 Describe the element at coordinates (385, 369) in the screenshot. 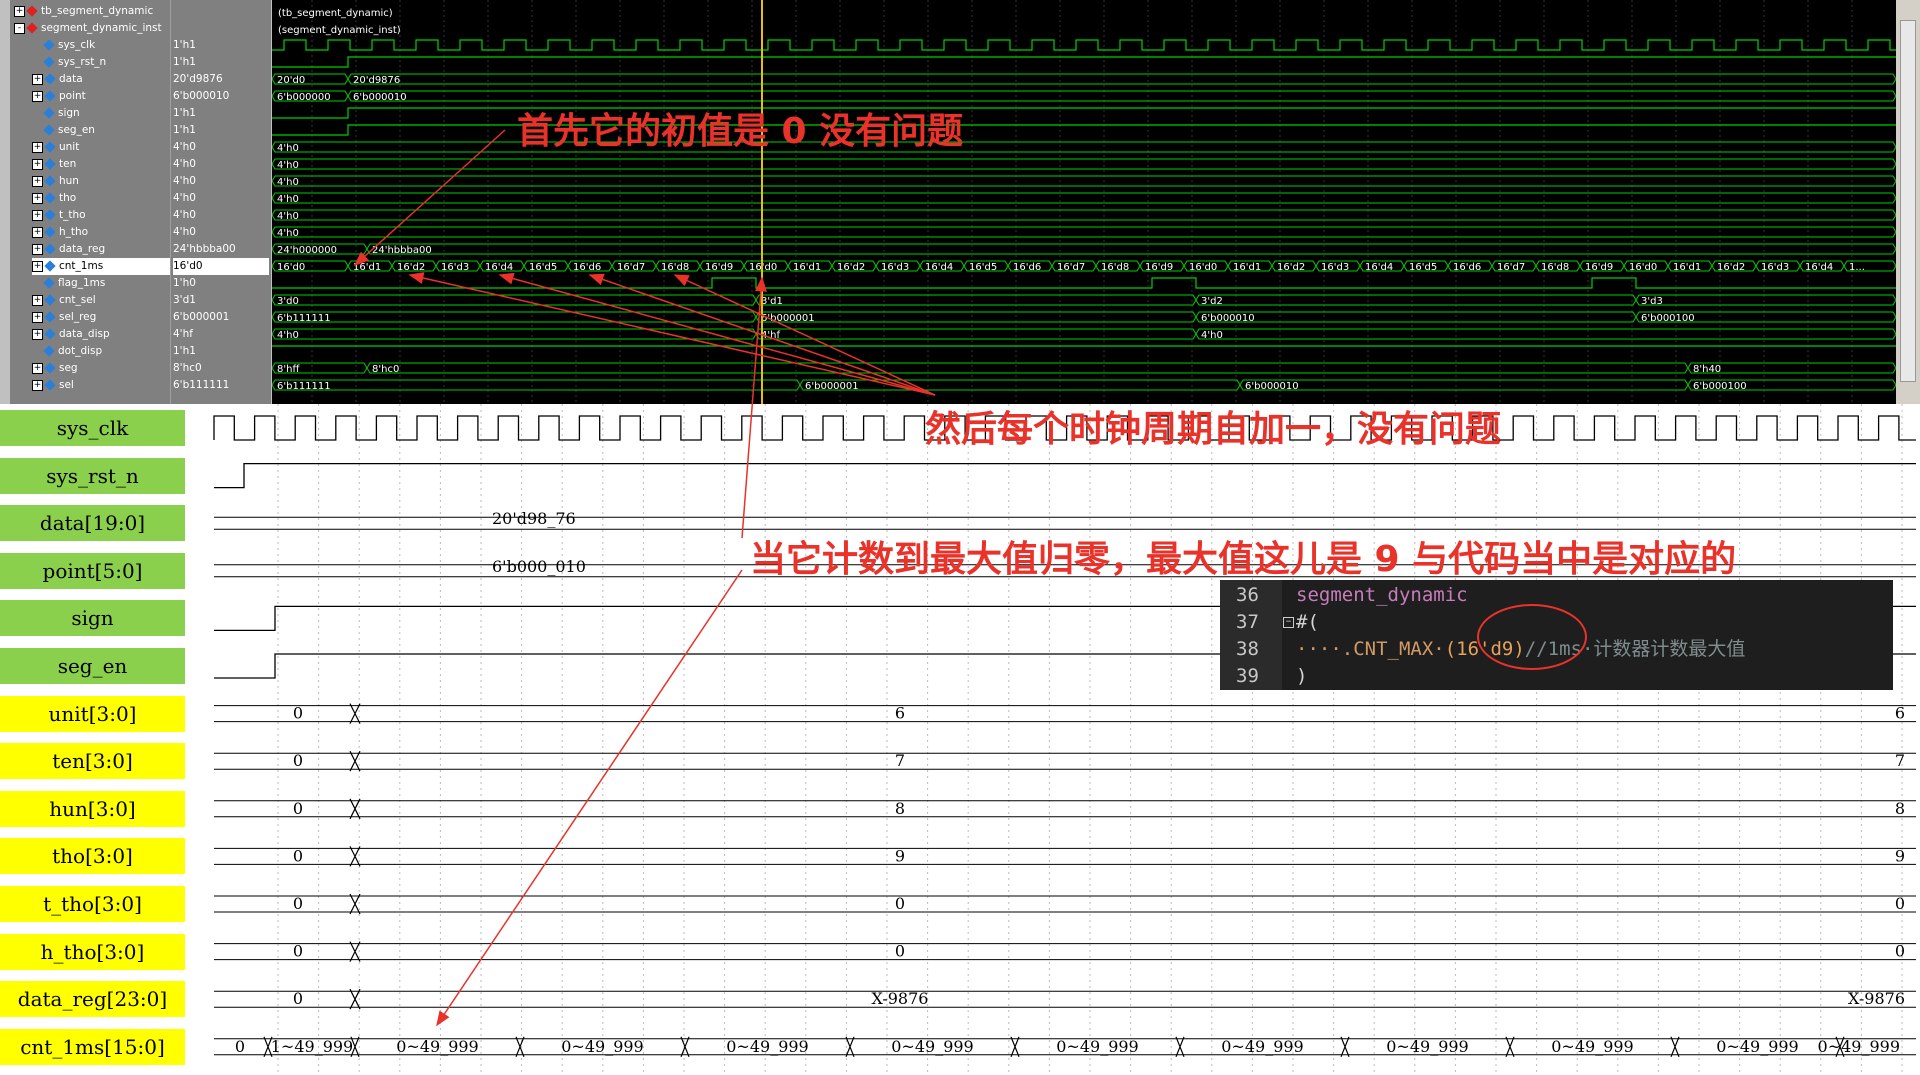

I see `bus-value: 8'hc0` at that location.